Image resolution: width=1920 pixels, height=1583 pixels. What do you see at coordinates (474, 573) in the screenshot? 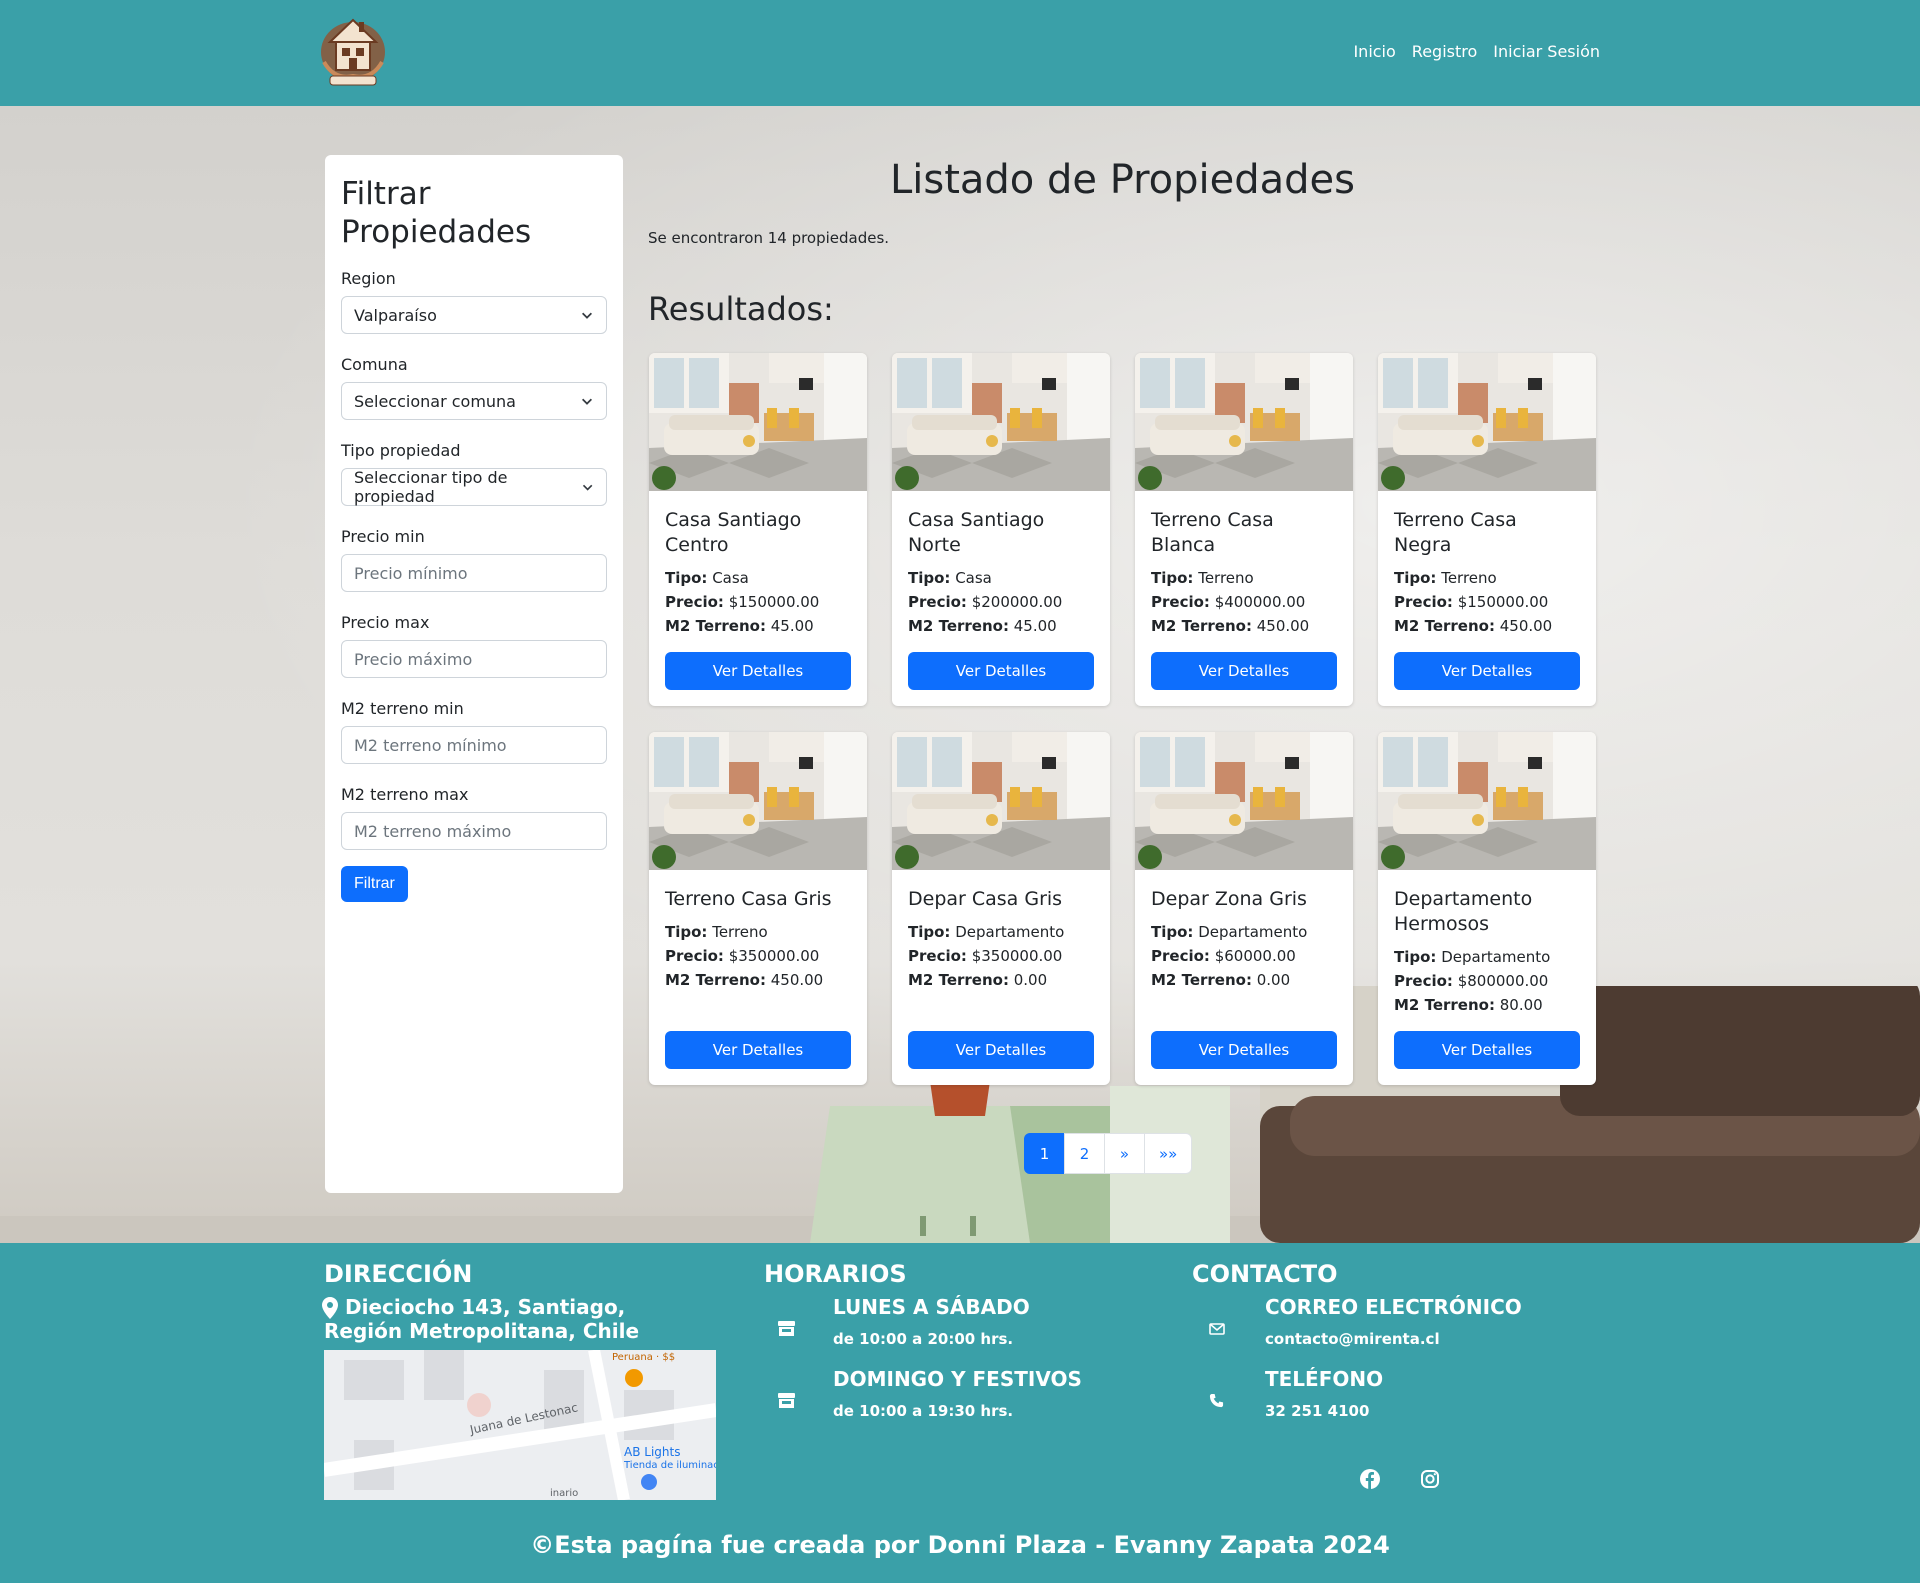
I see `precio-min-input: Precio mínimo` at bounding box center [474, 573].